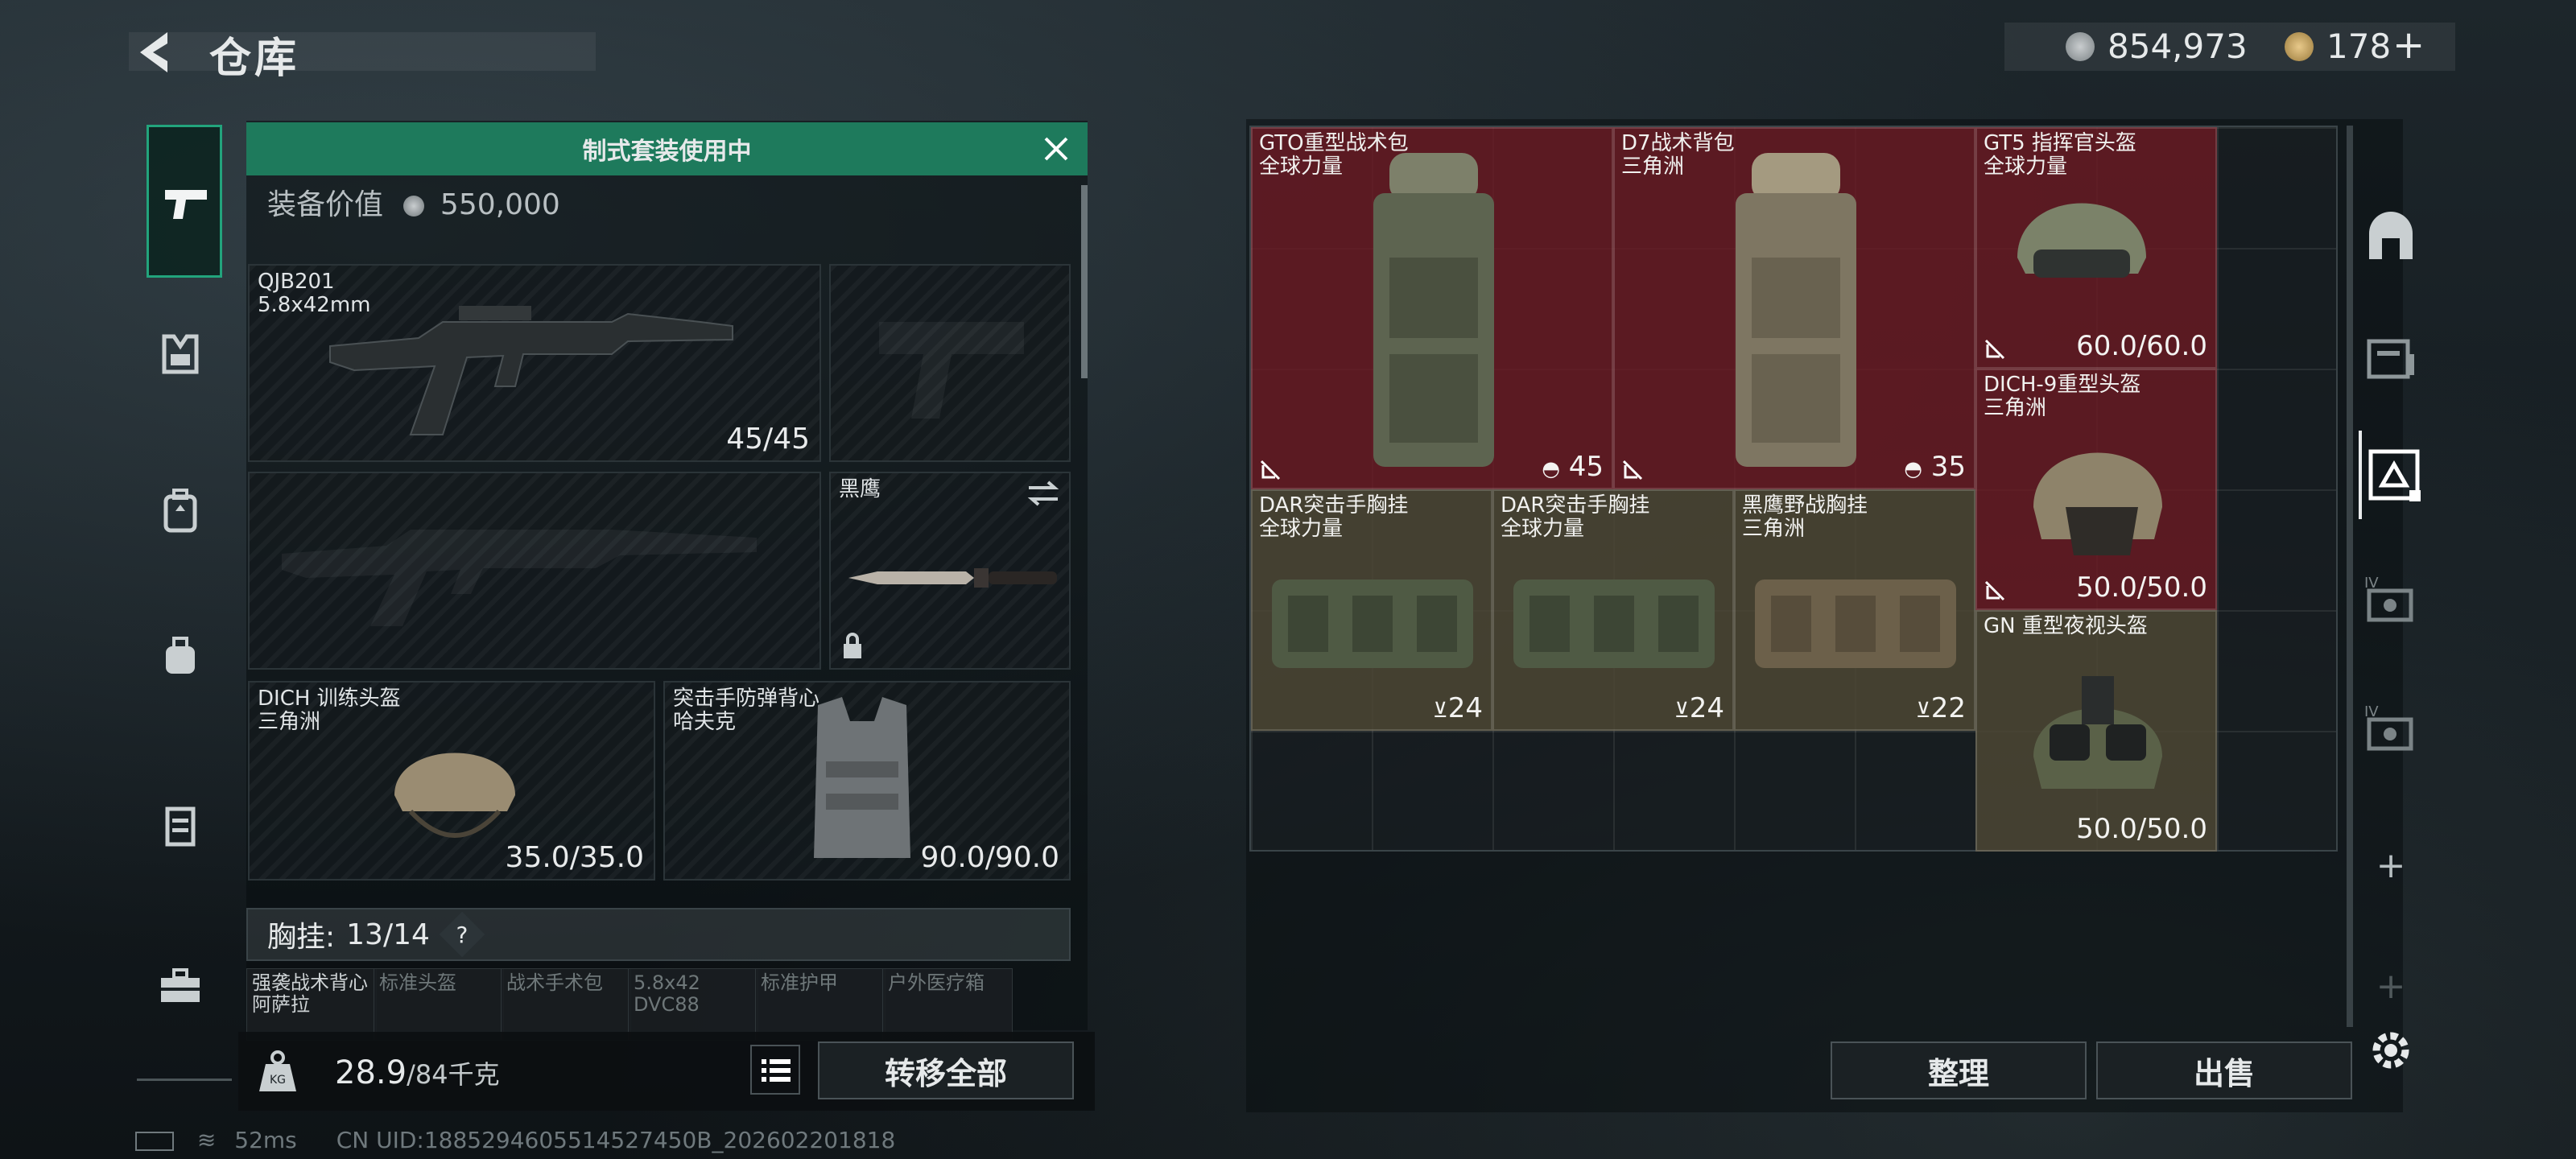 Image resolution: width=2576 pixels, height=1159 pixels. Describe the element at coordinates (371, 1072) in the screenshot. I see `carry-weight-value: 28.9` at that location.